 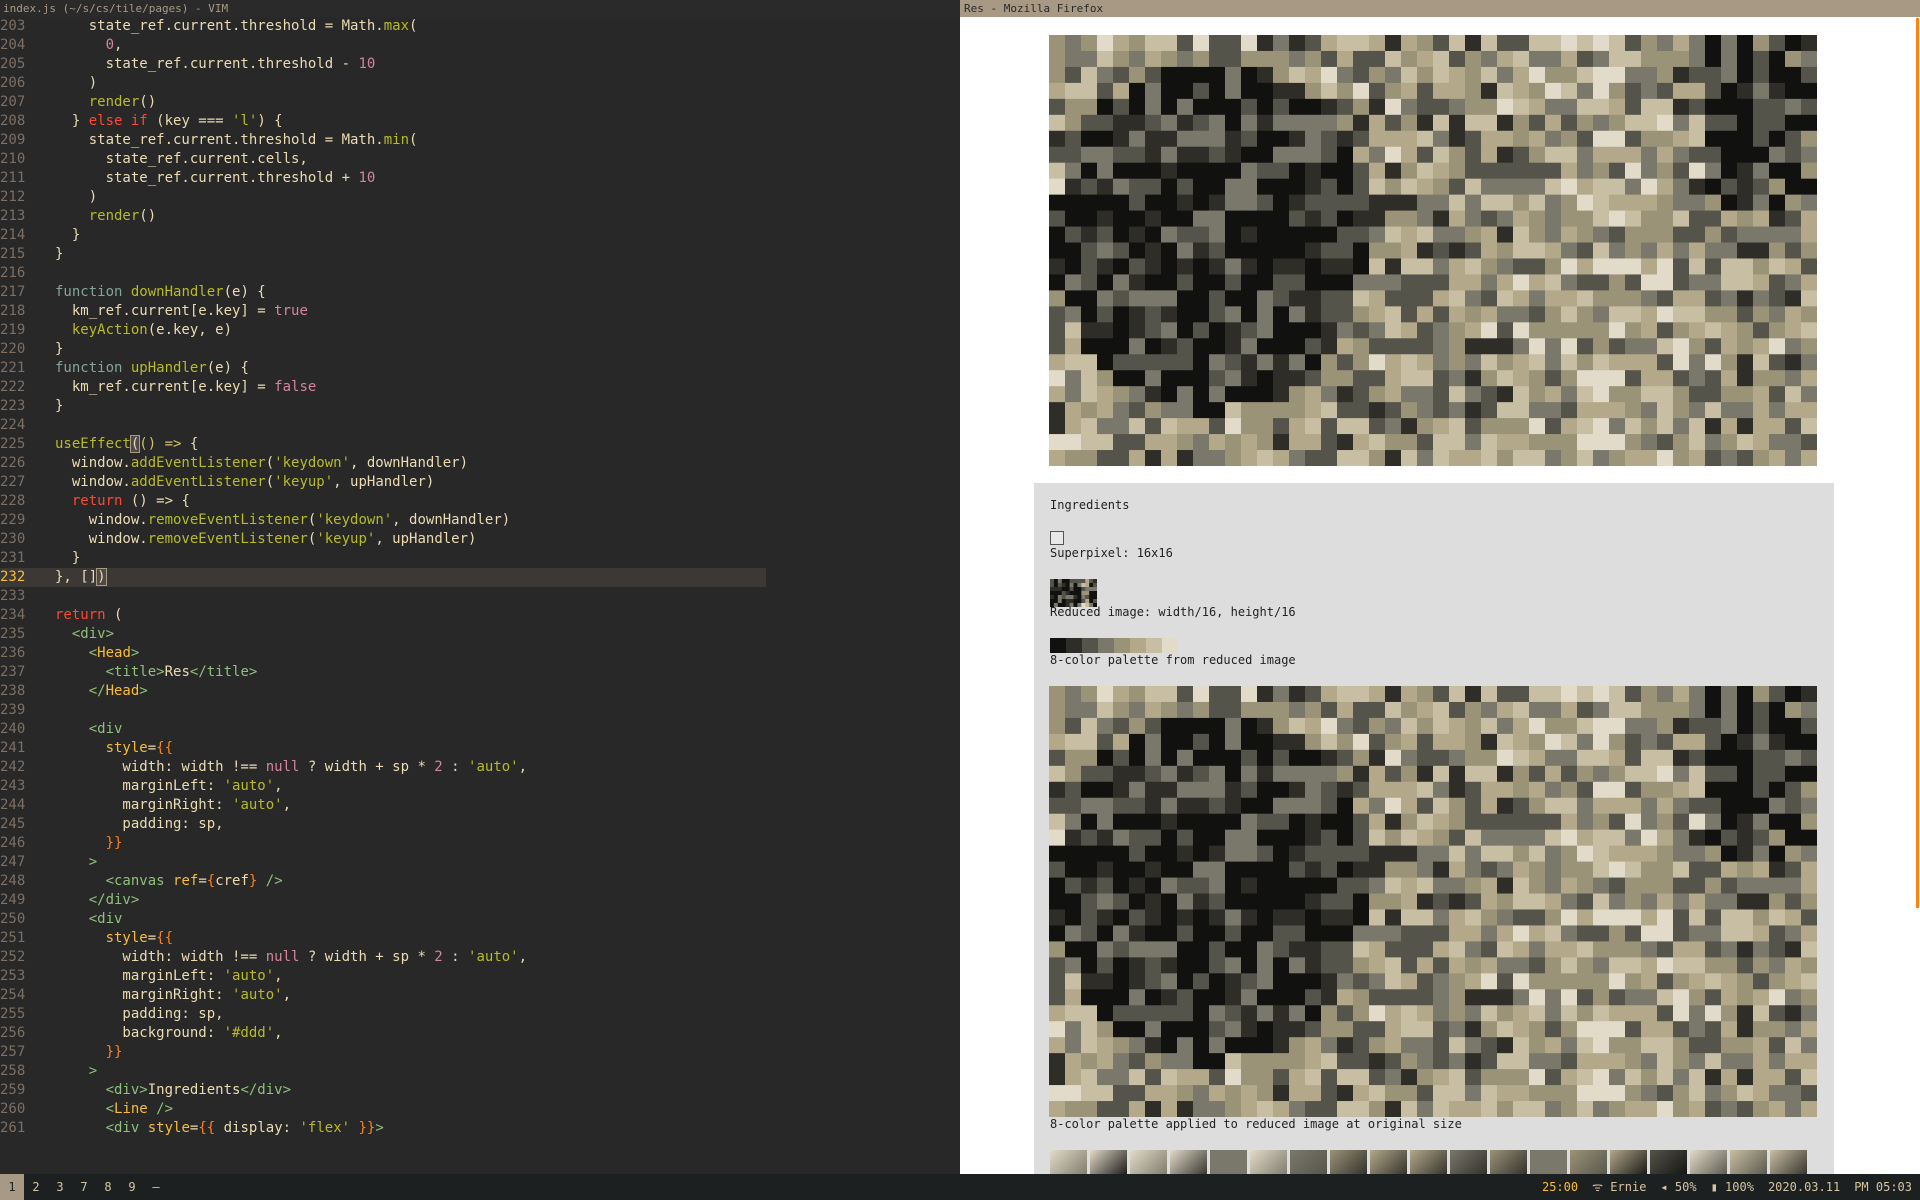 I want to click on code-line: 236 <Head>, so click(x=480, y=653).